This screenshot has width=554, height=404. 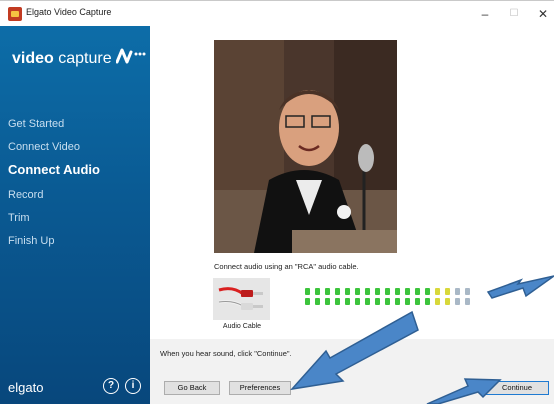 I want to click on audio-cable-tile, so click(x=241, y=299).